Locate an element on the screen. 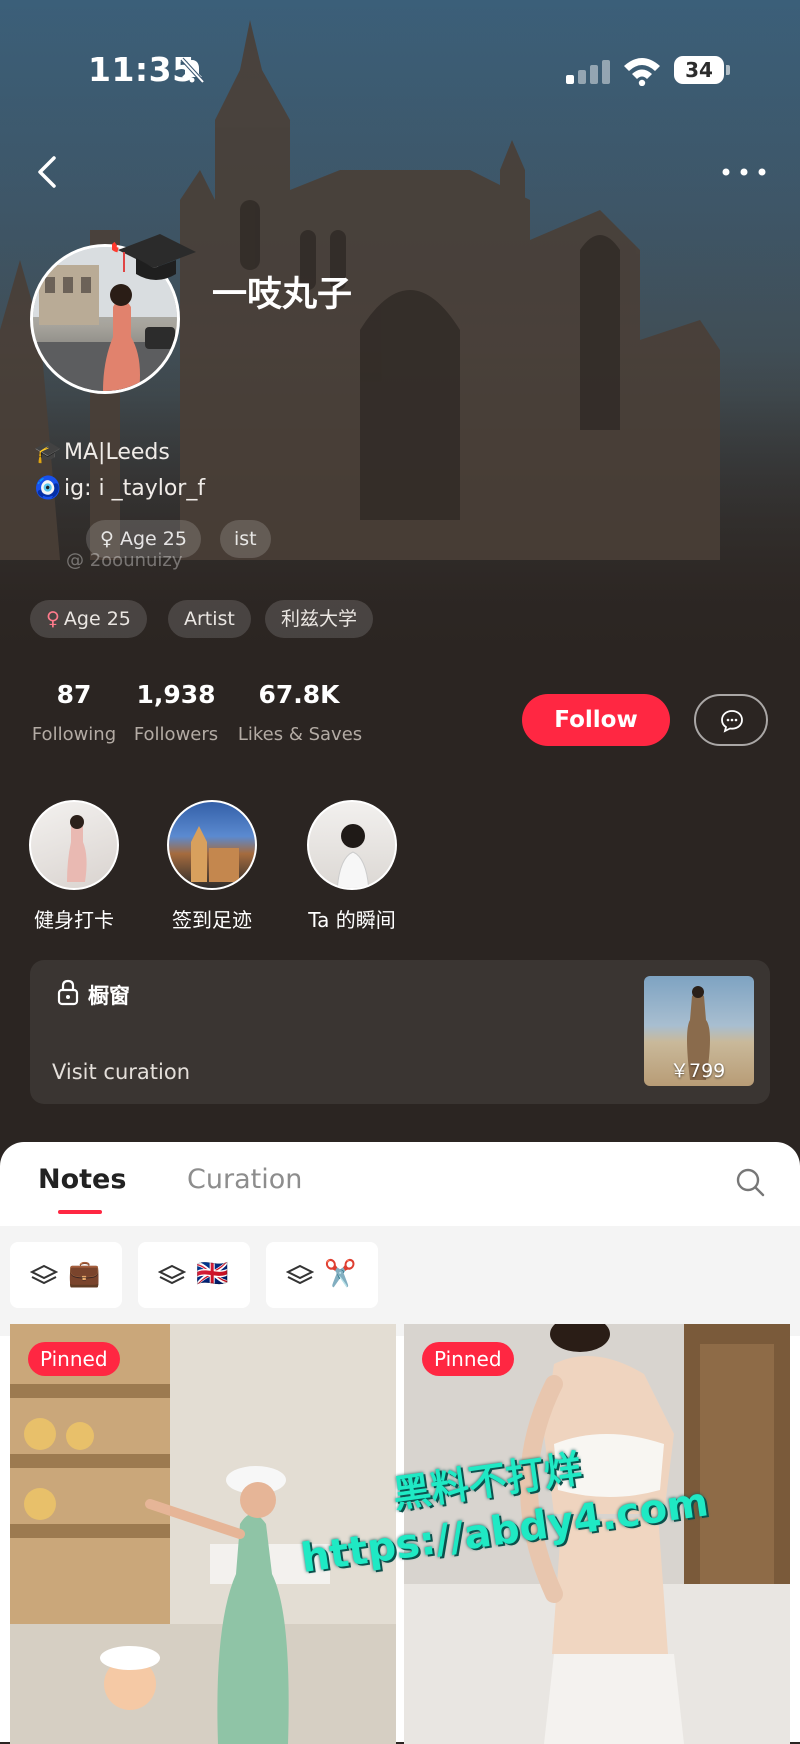 The height and width of the screenshot is (1744, 800). shop-product-price: ￥799 is located at coordinates (698, 1071).